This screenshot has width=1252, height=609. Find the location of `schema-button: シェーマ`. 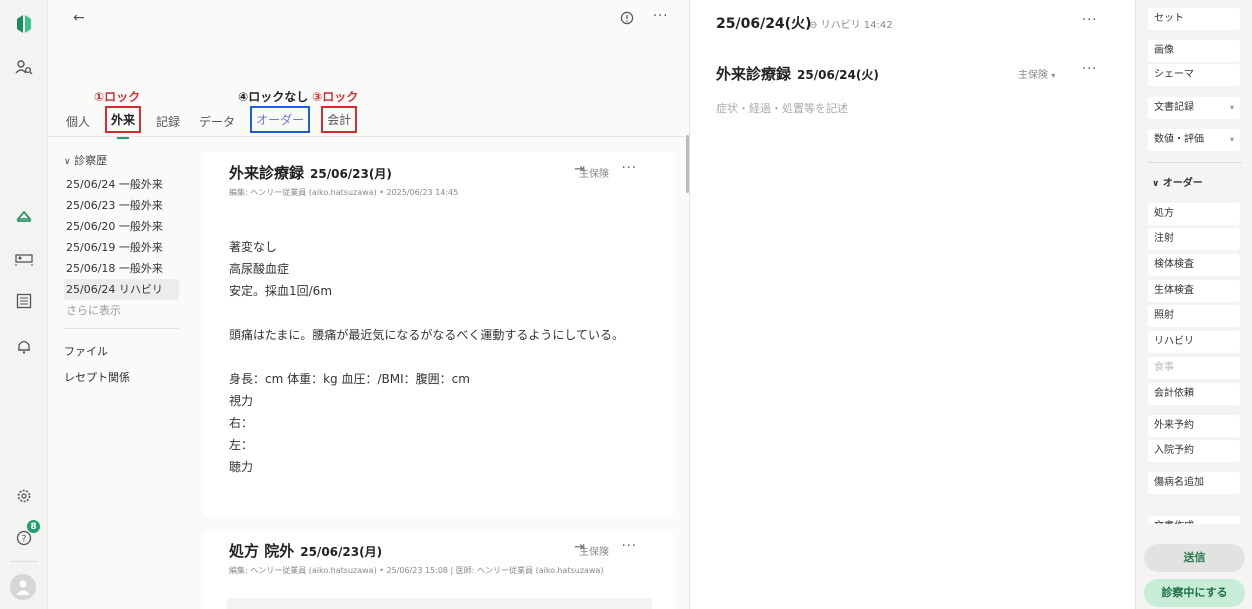

schema-button: シェーマ is located at coordinates (1194, 75).